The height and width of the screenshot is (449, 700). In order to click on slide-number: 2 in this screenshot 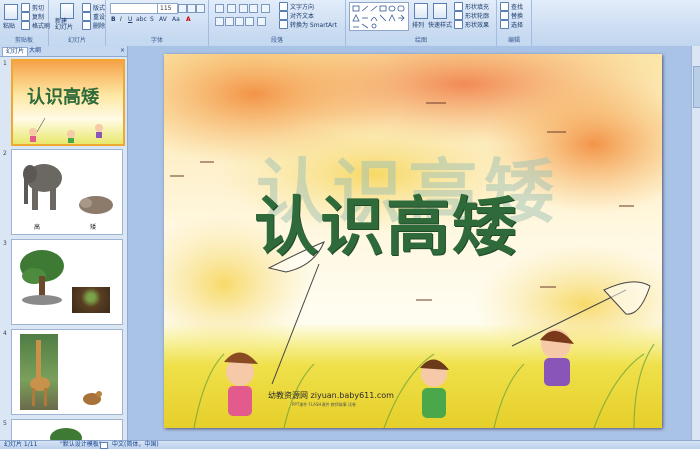, I will do `click(5, 153)`.